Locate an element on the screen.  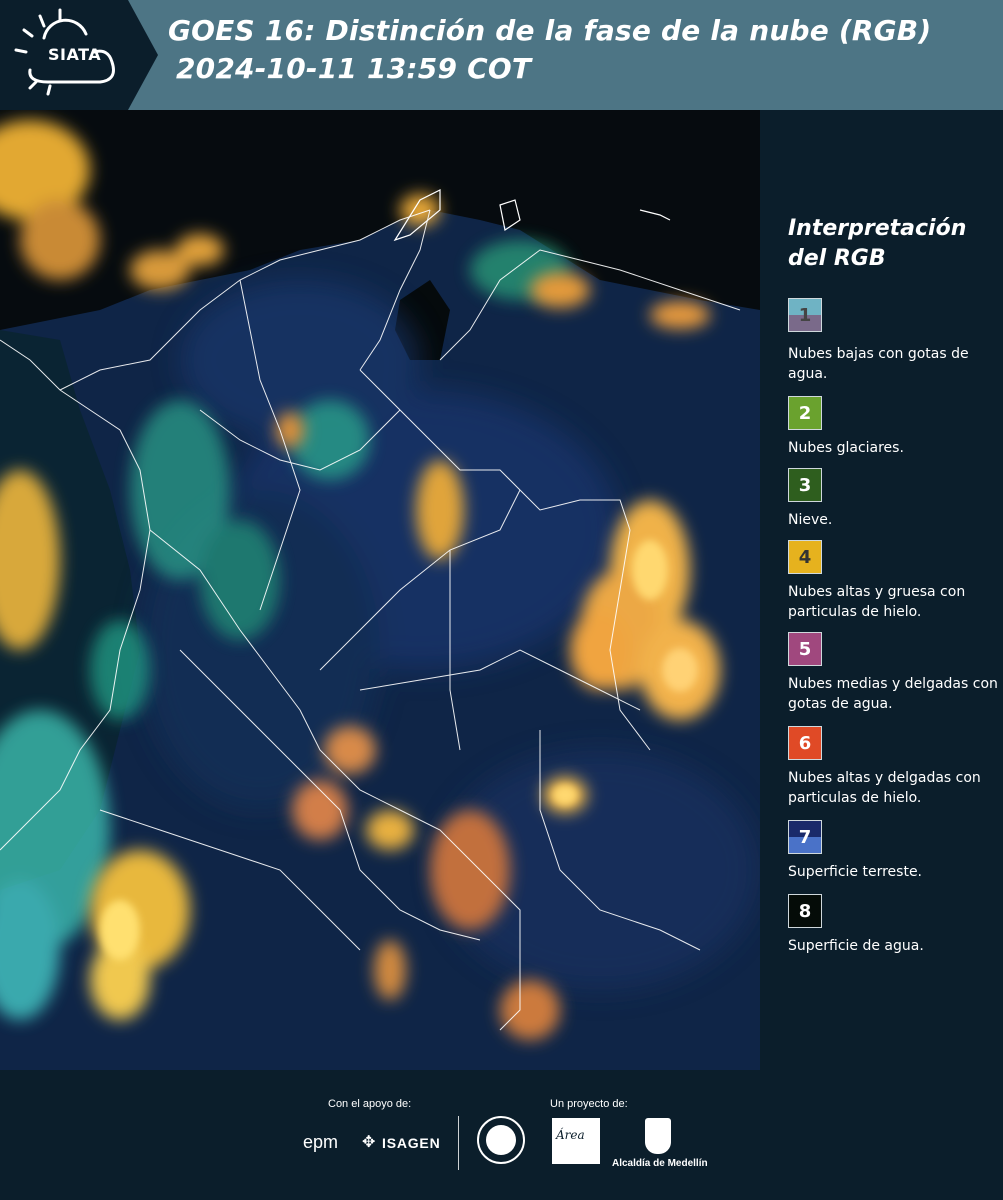
siata-logo: SIATA is located at coordinates (64, 55).